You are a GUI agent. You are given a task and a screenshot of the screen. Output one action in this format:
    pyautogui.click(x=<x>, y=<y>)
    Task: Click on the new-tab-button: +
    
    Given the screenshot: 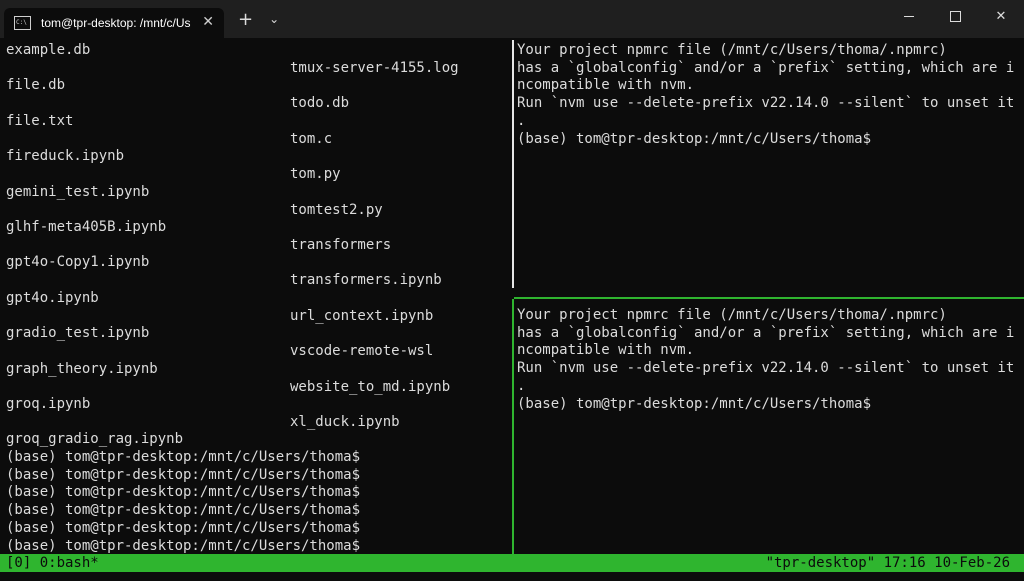 What is the action you would take?
    pyautogui.click(x=245, y=19)
    